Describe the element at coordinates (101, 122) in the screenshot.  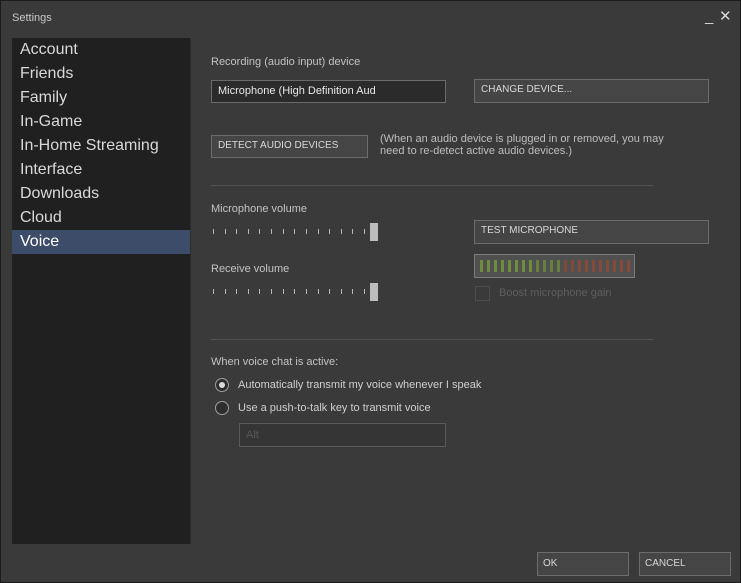
I see `sidebar-item-in-game: In-Game` at that location.